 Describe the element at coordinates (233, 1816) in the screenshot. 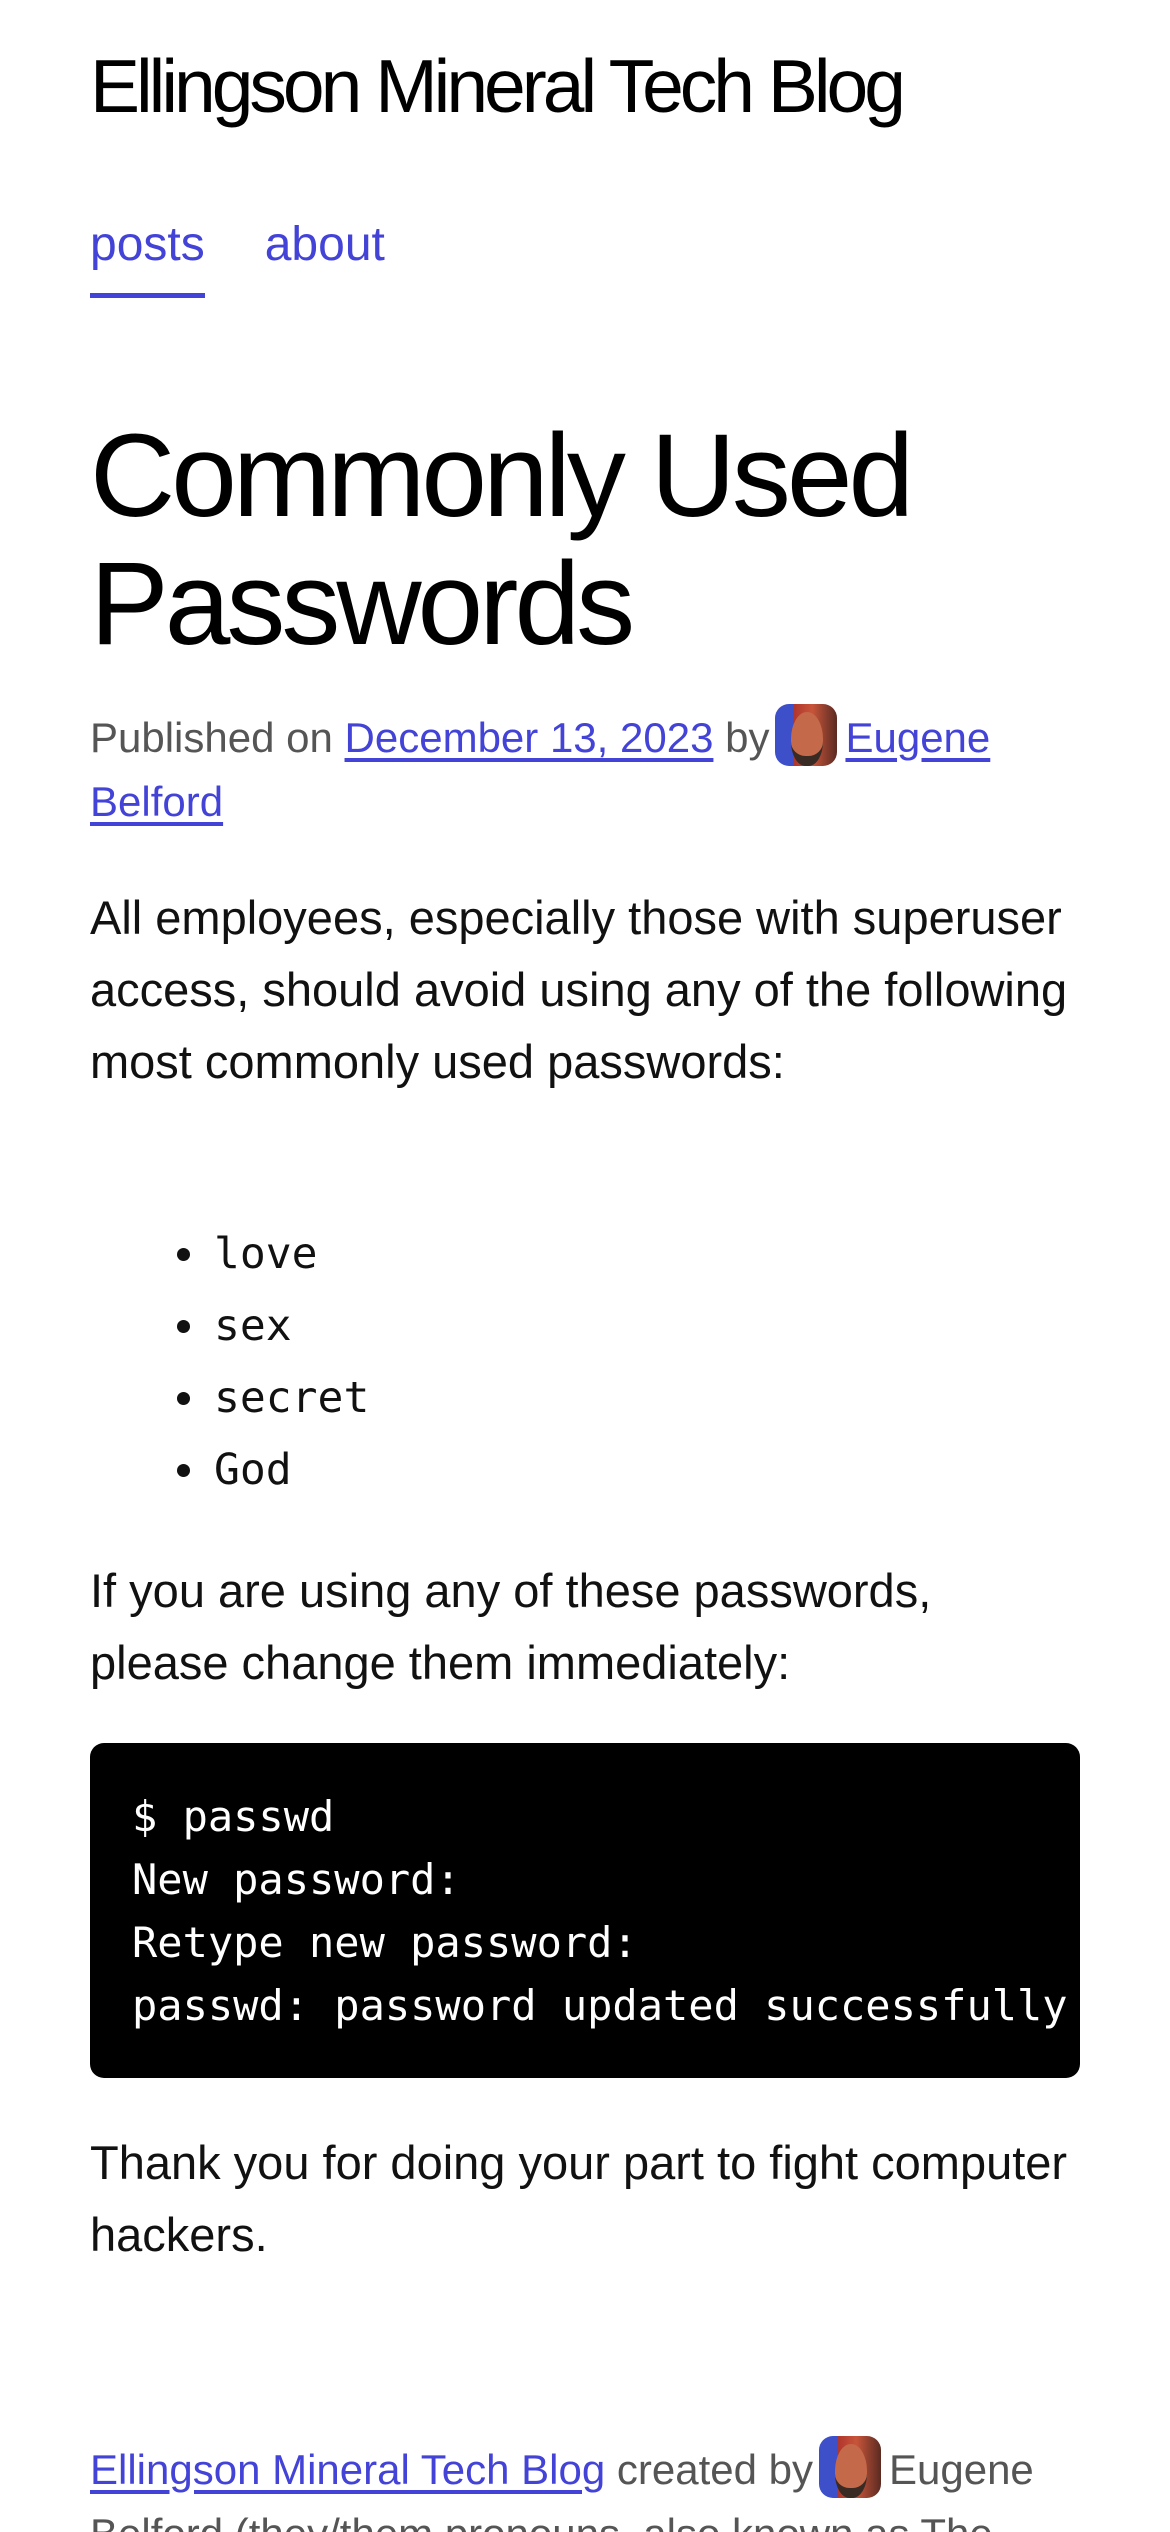

I see `code-line: $ passwd` at that location.